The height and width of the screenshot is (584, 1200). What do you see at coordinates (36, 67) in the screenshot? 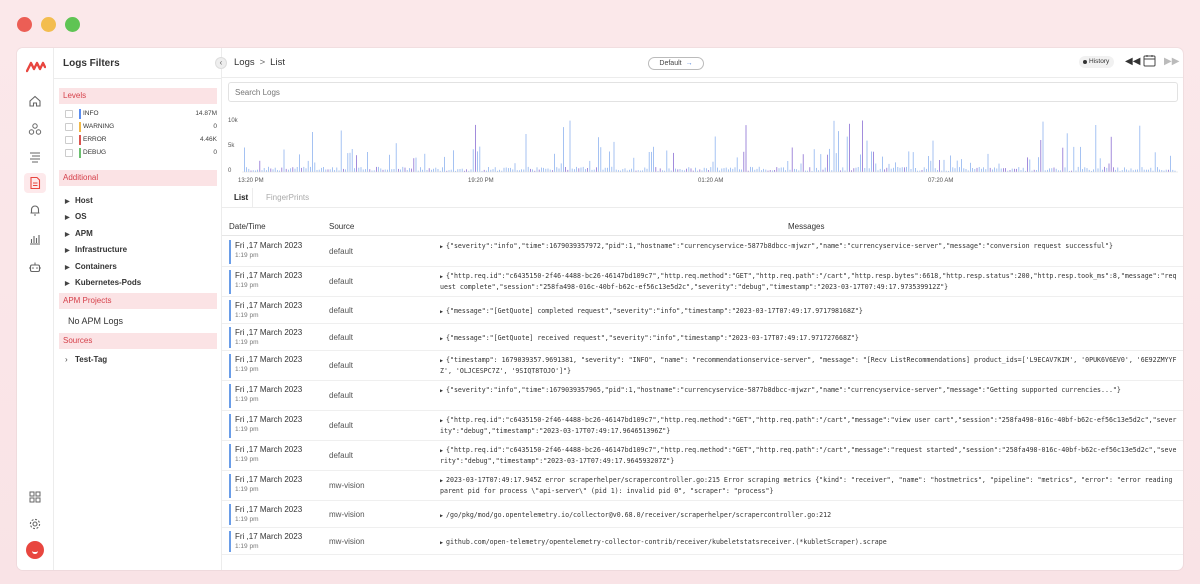
I see `brand-logo-icon` at bounding box center [36, 67].